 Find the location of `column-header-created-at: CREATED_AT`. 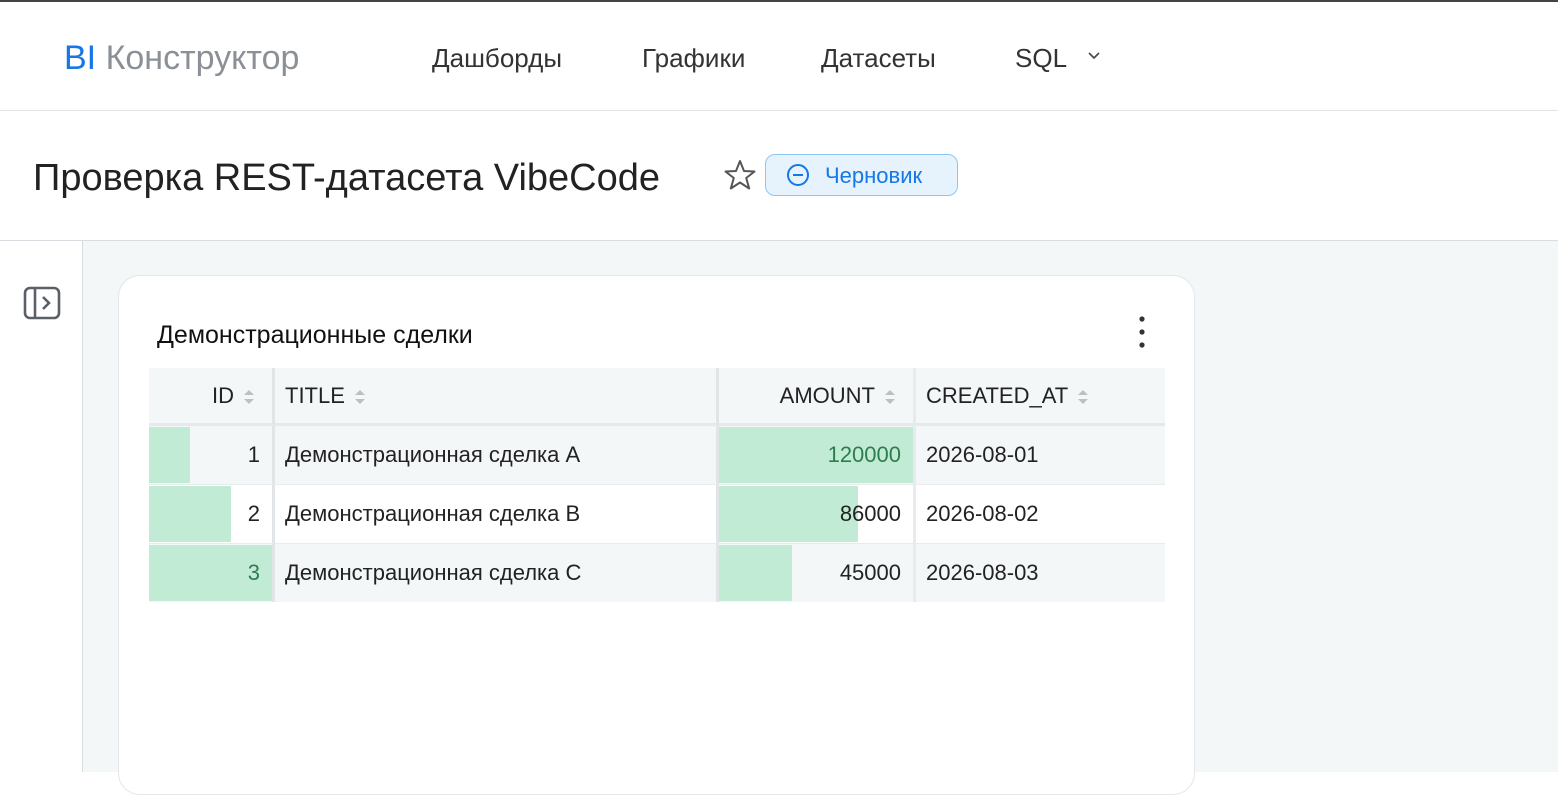

column-header-created-at: CREATED_AT is located at coordinates (1040, 397).